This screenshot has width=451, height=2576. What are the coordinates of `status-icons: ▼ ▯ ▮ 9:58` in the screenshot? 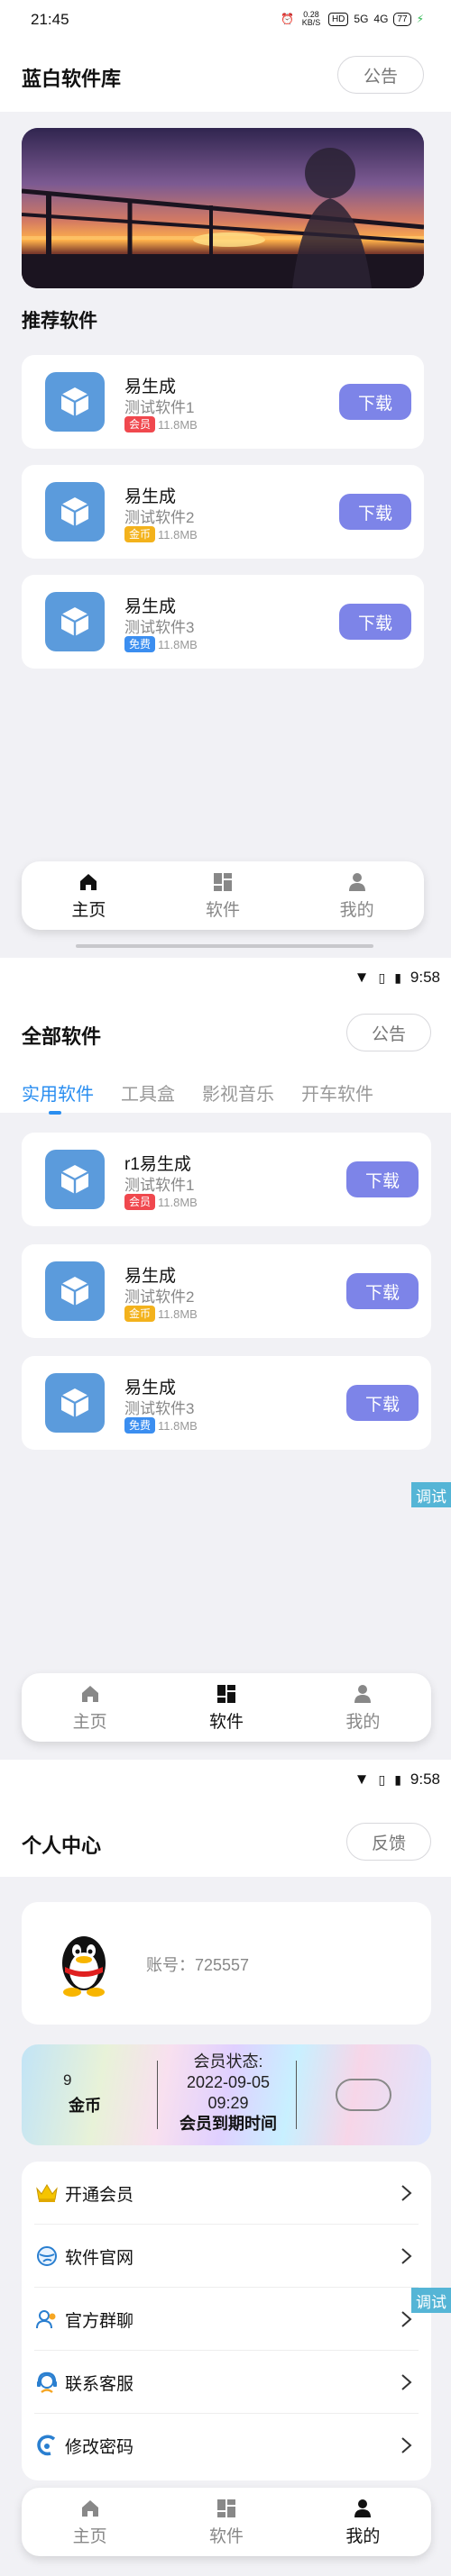 It's located at (397, 1779).